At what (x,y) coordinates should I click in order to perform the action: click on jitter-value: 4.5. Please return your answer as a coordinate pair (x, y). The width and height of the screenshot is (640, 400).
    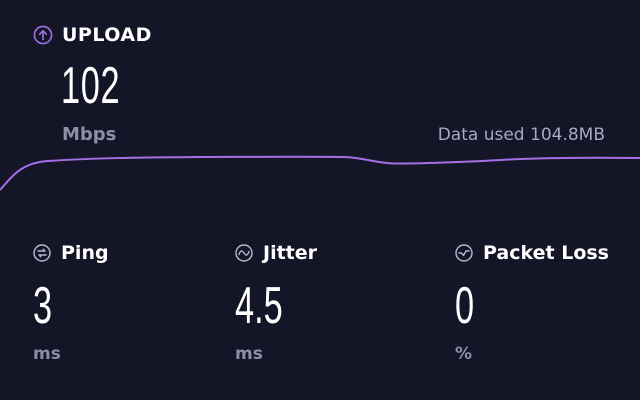
    Looking at the image, I should click on (259, 306).